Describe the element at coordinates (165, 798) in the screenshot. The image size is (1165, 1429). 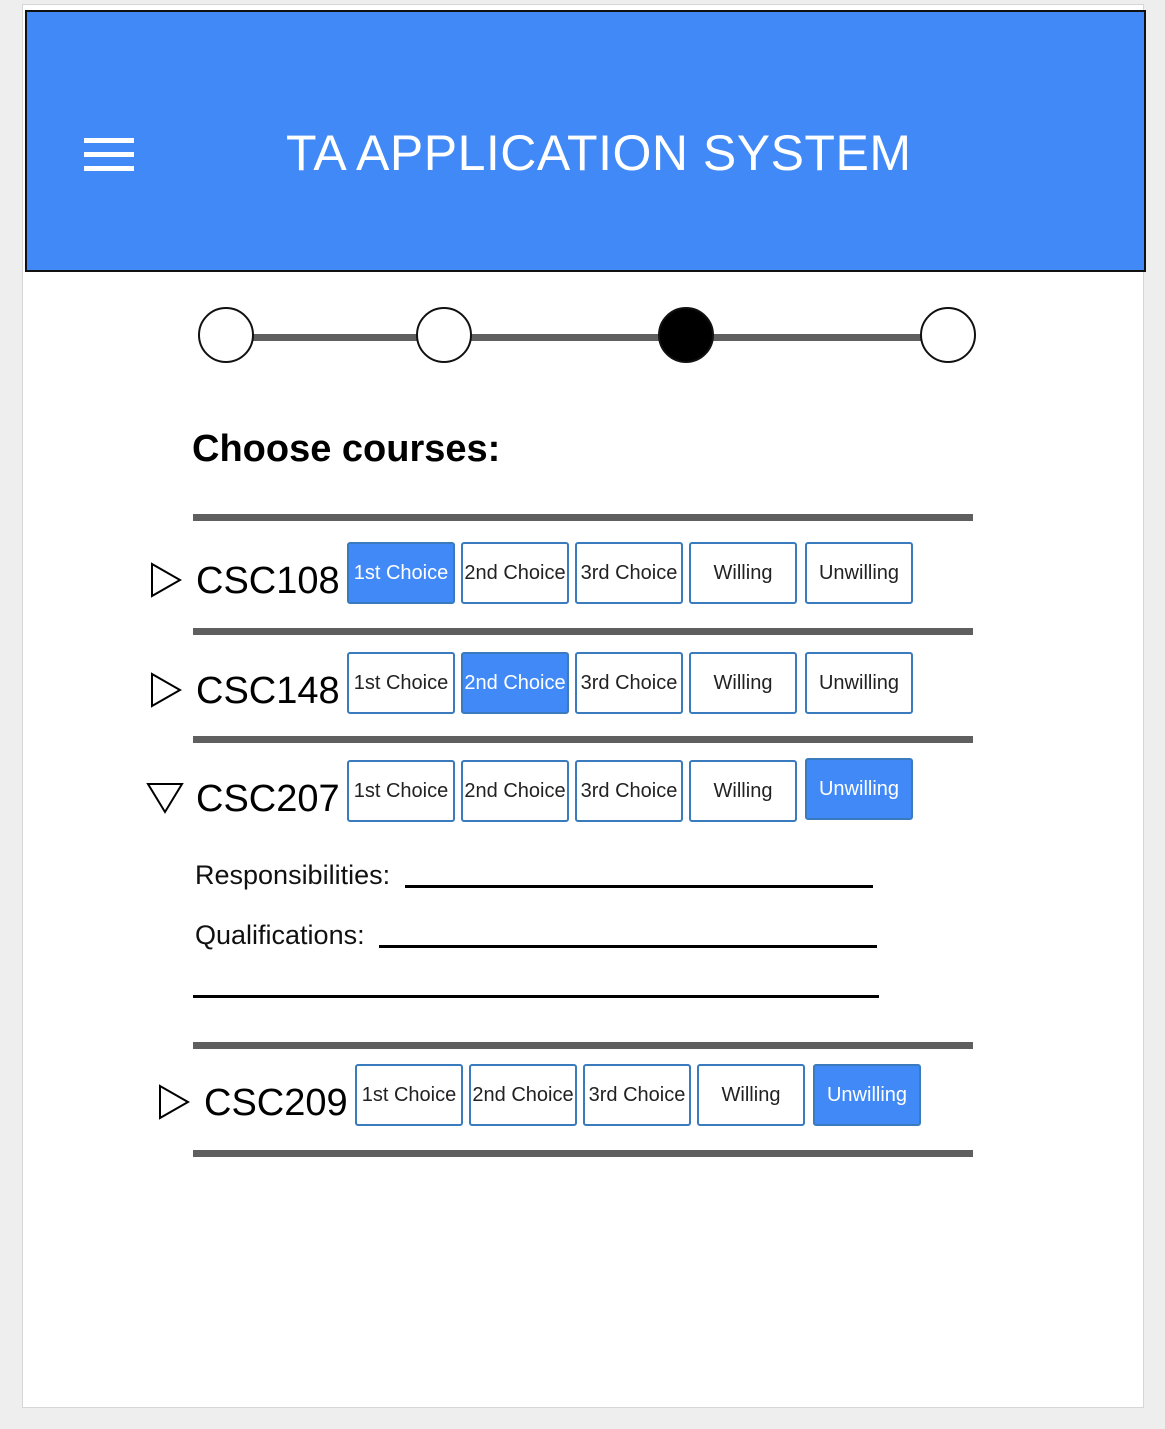
I see `collapse-triangle-icon` at that location.